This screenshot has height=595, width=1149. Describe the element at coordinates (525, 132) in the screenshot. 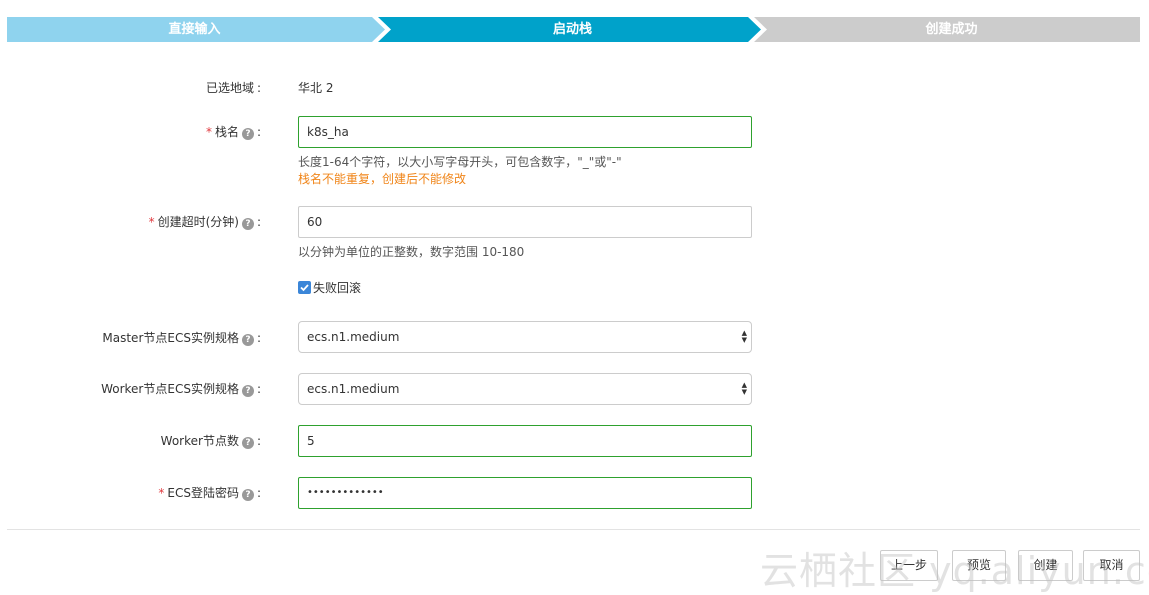

I see `stack-name-input: k8s_ha` at that location.